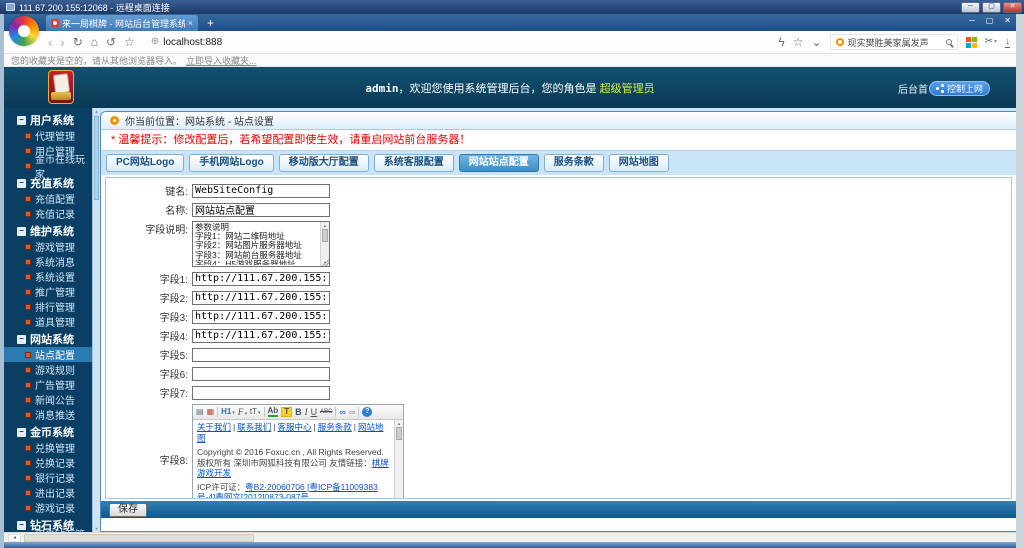 This screenshot has height=548, width=1024. I want to click on scroll-down-icon: ▼, so click(96, 528).